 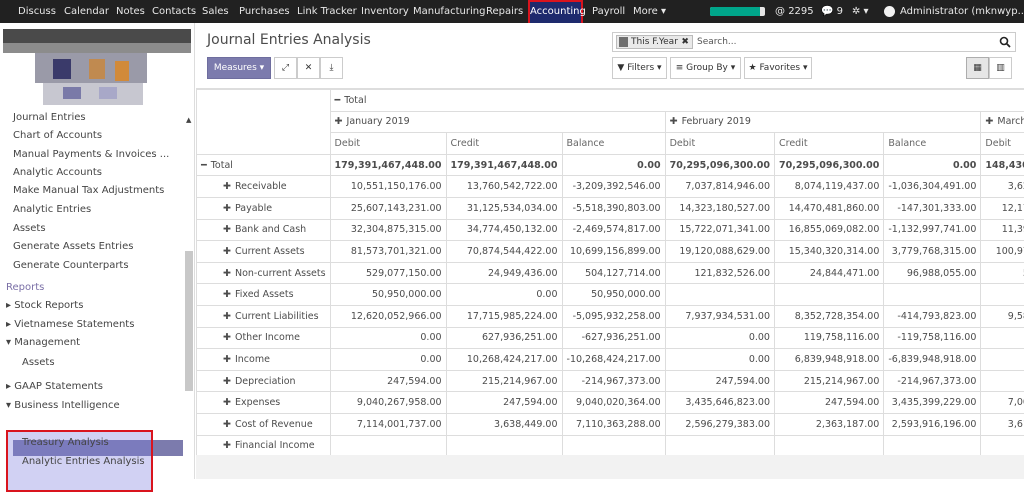 What do you see at coordinates (88, 190) in the screenshot?
I see `sidebar-item-manual-tax: Make Manual Tax Adjustments` at bounding box center [88, 190].